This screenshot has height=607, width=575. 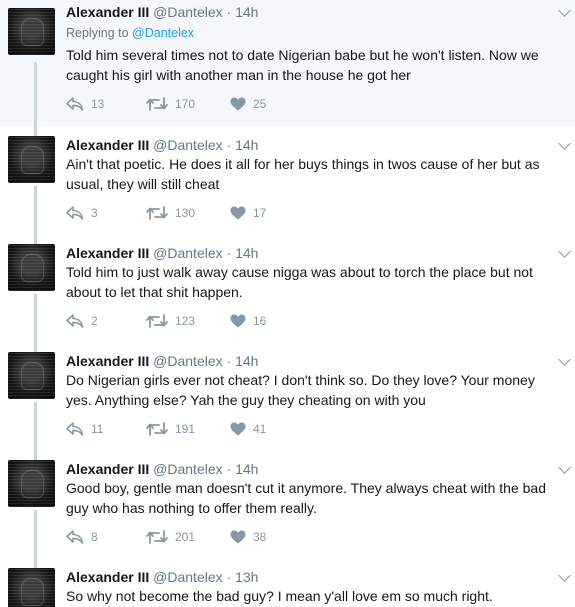 I want to click on like-button: 41, so click(x=248, y=429).